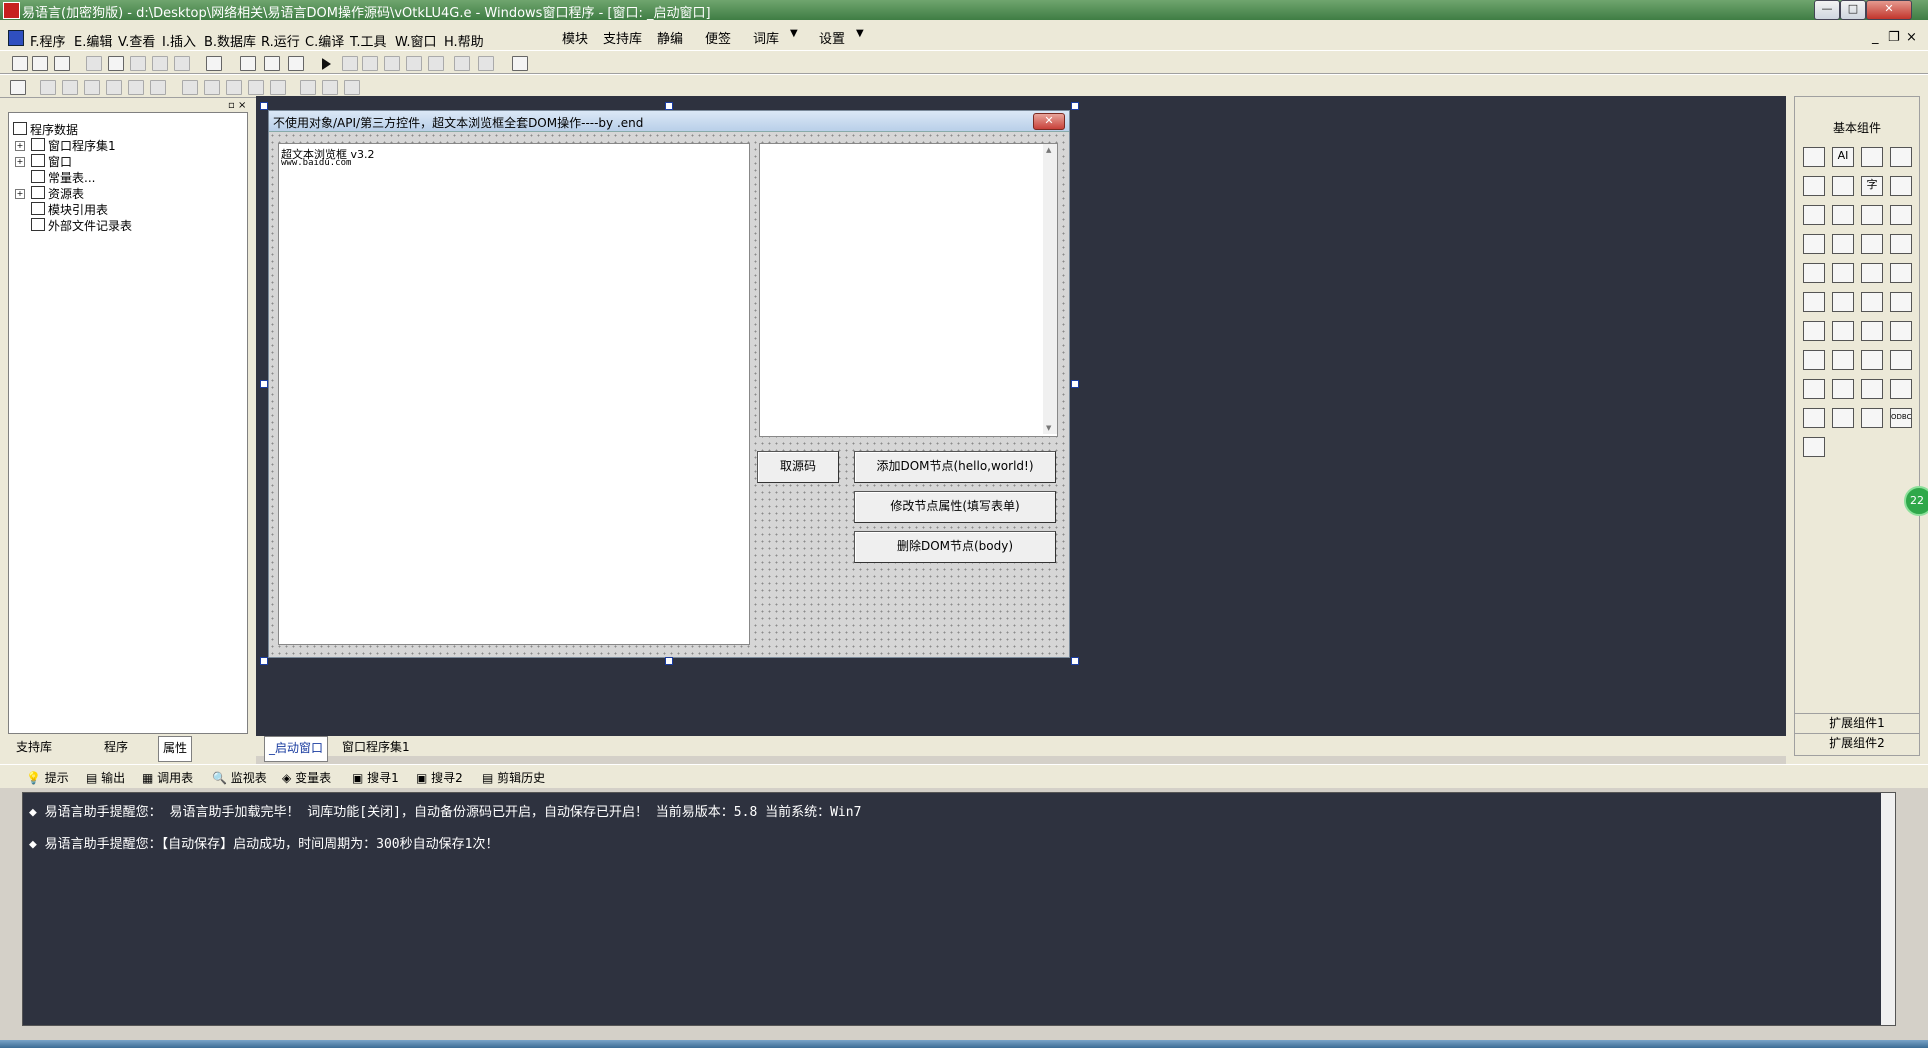  I want to click on step-into-icon, so click(370, 63).